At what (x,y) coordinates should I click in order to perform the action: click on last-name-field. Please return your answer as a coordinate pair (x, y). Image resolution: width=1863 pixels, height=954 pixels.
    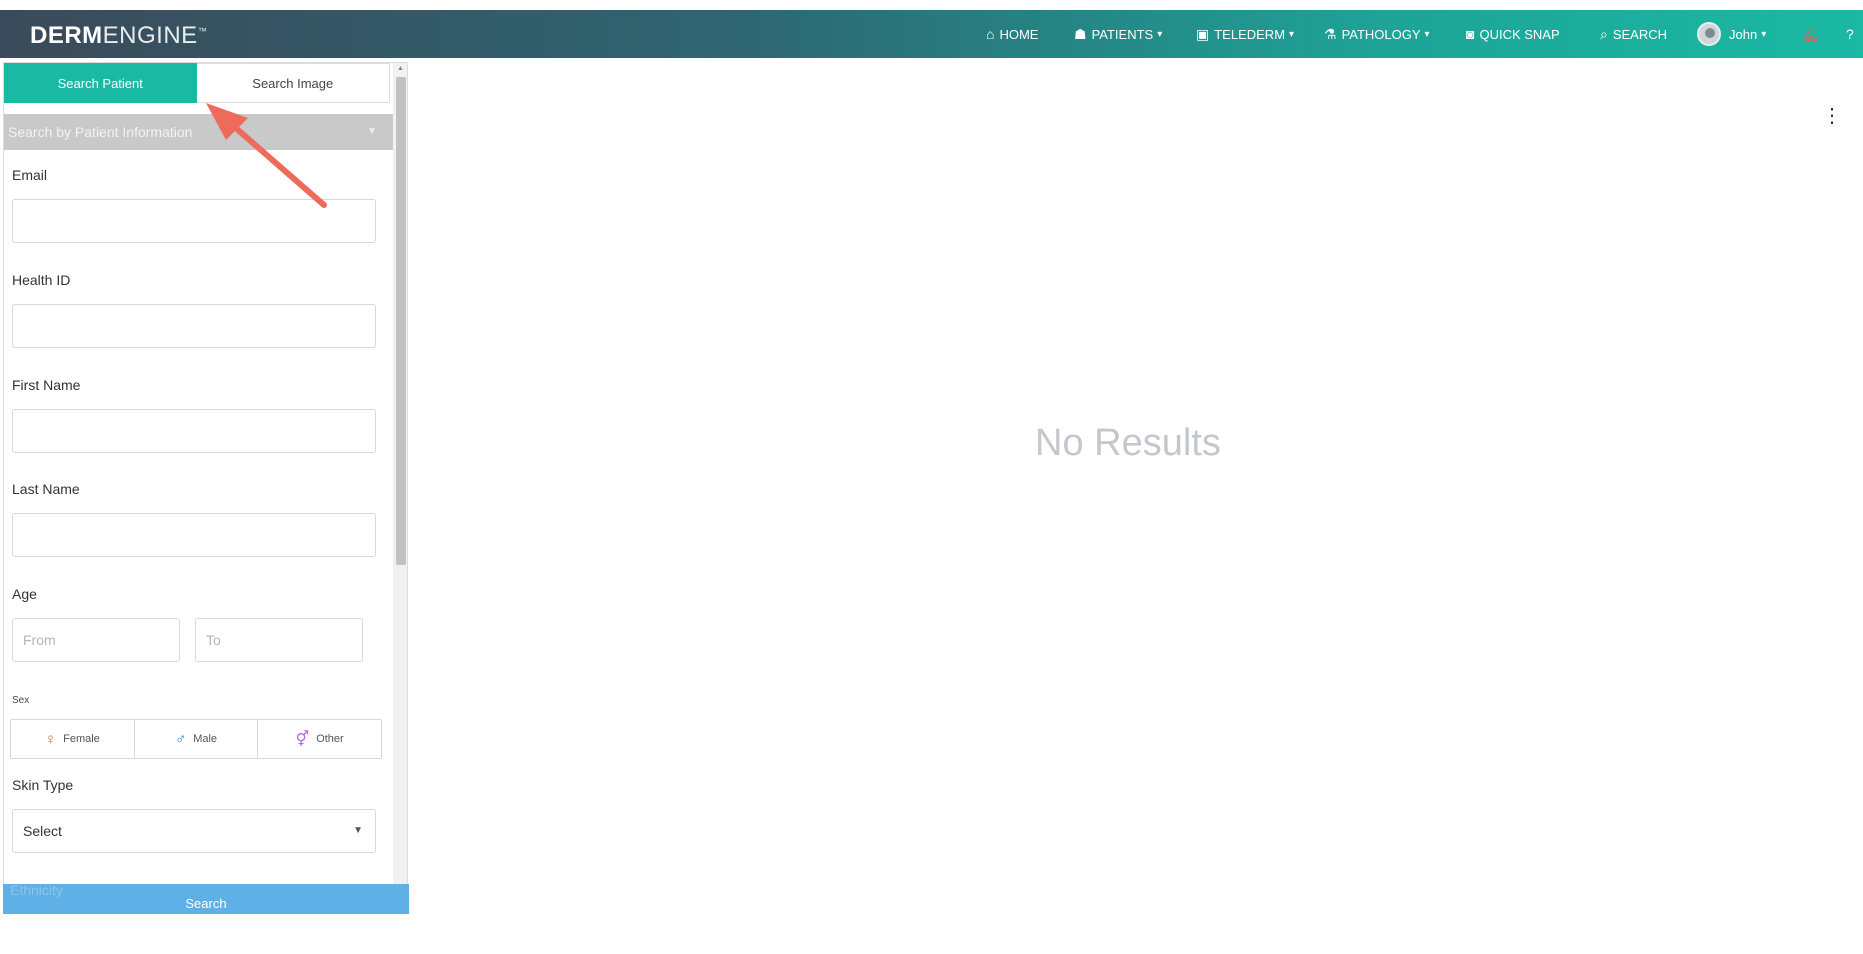
    Looking at the image, I should click on (194, 535).